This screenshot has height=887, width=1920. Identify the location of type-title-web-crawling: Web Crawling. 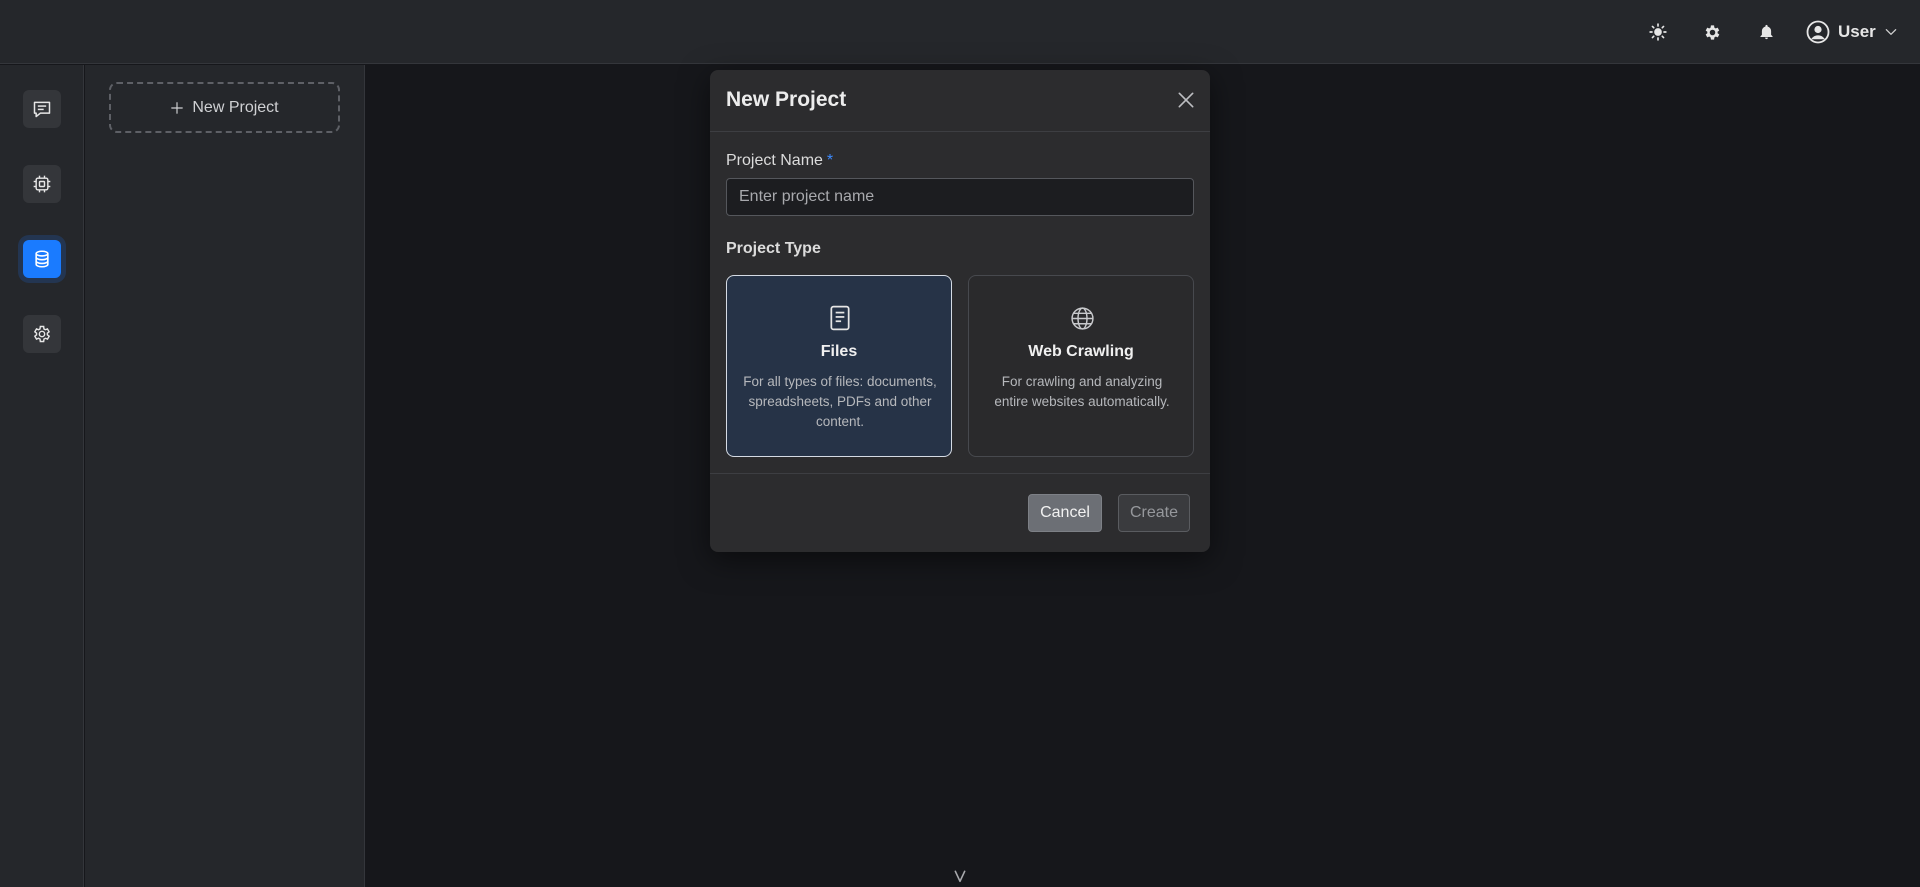
(1081, 351).